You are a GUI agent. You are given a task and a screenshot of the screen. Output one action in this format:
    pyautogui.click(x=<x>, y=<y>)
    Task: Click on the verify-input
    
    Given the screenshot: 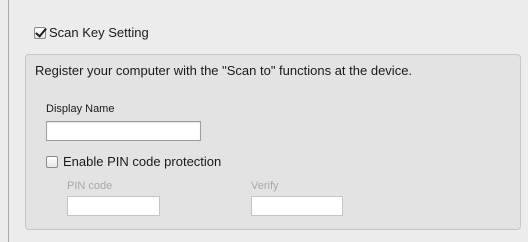 What is the action you would take?
    pyautogui.click(x=297, y=206)
    